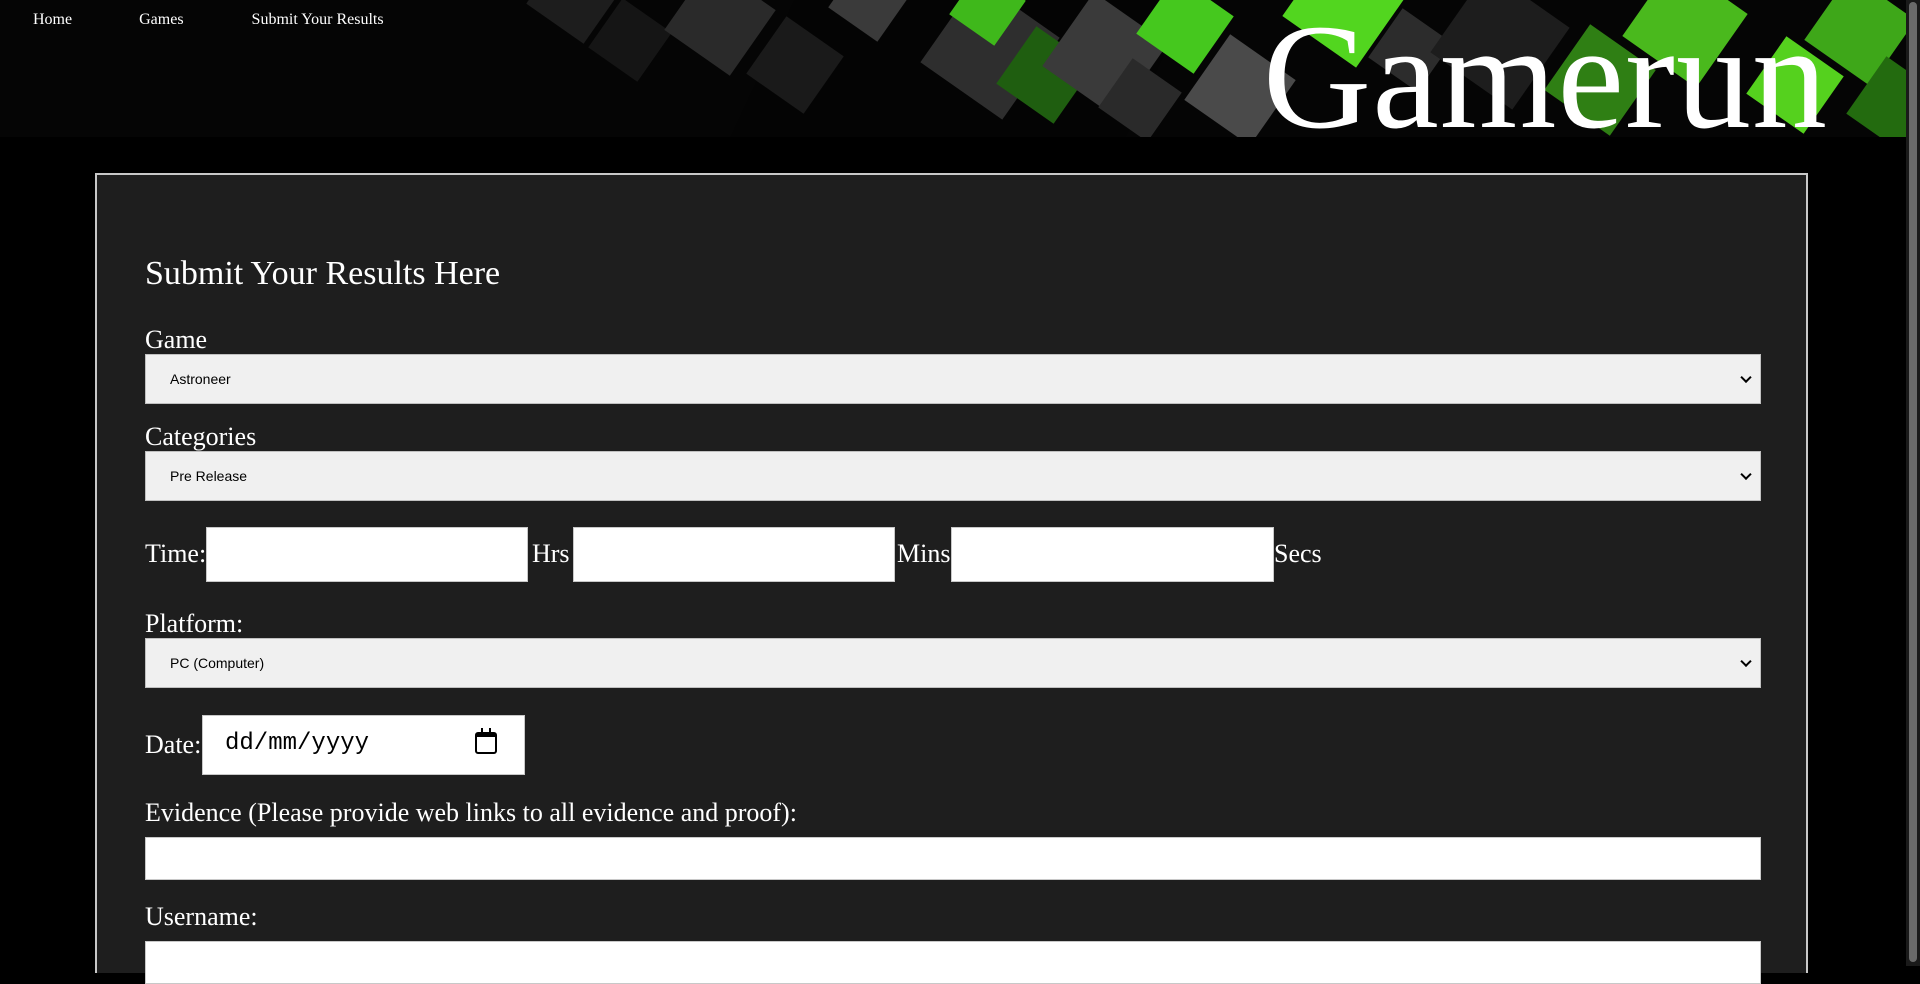 This screenshot has width=1920, height=984. Describe the element at coordinates (194, 623) in the screenshot. I see `platform-label: Platform:` at that location.